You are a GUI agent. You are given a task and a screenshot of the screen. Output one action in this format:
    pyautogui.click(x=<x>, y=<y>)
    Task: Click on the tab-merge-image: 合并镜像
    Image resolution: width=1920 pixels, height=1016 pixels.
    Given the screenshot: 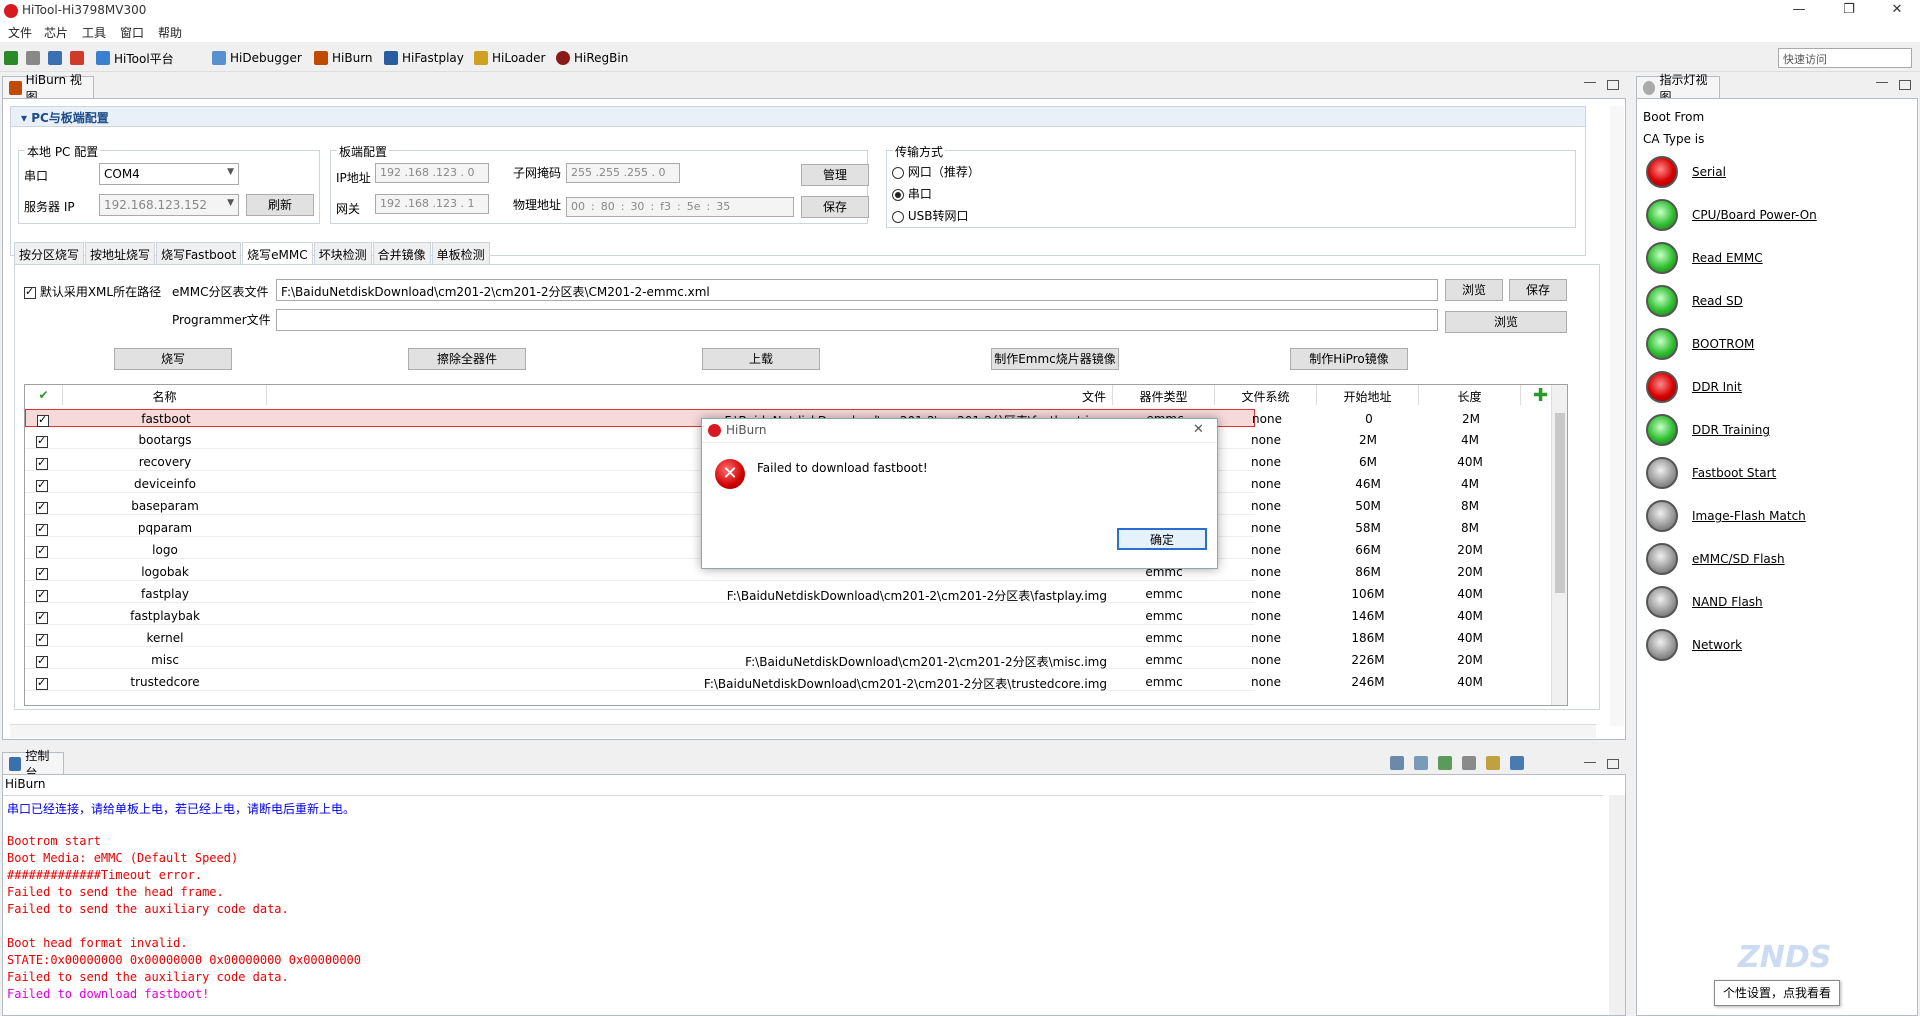 What is the action you would take?
    pyautogui.click(x=401, y=253)
    